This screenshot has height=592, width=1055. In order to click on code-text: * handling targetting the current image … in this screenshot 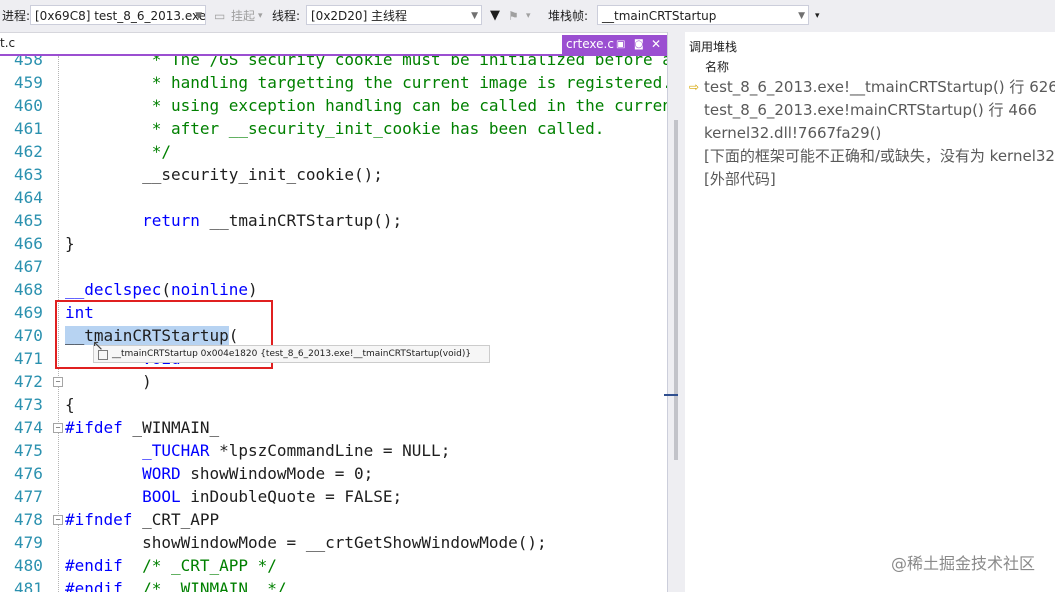, I will do `click(366, 82)`.